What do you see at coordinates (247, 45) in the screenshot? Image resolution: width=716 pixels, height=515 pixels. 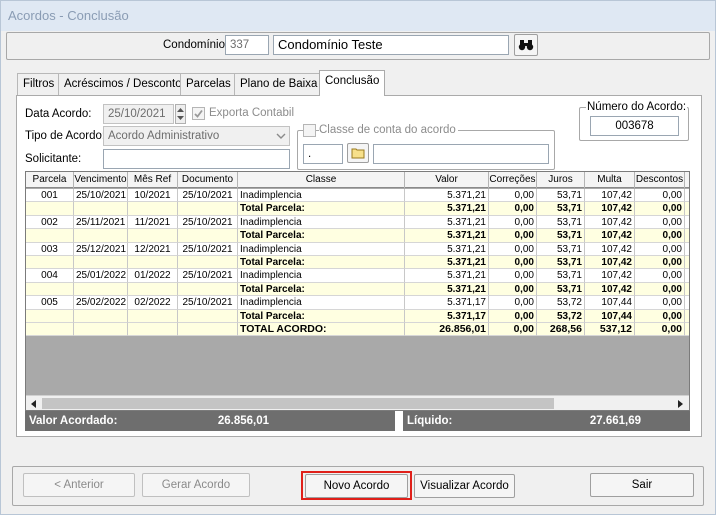 I see `condominio-code-input: 337` at bounding box center [247, 45].